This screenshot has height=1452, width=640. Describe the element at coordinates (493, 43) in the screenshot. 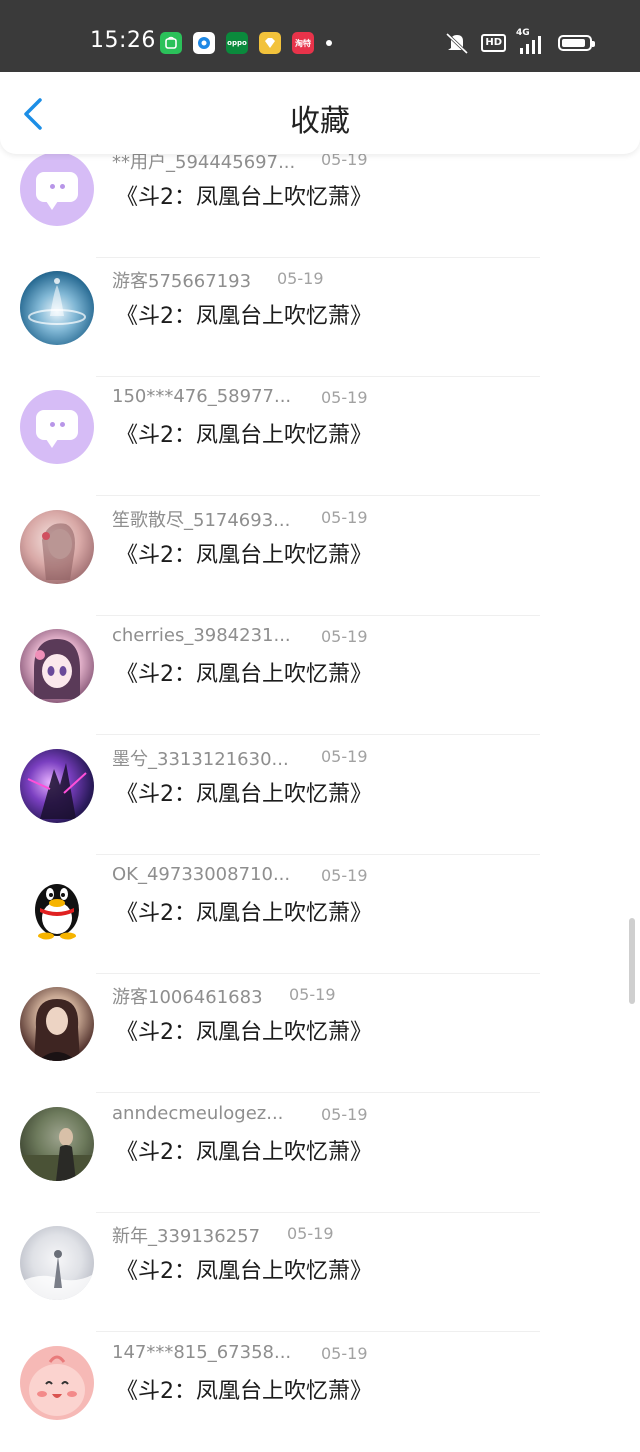

I see `hd-icon: HD` at that location.